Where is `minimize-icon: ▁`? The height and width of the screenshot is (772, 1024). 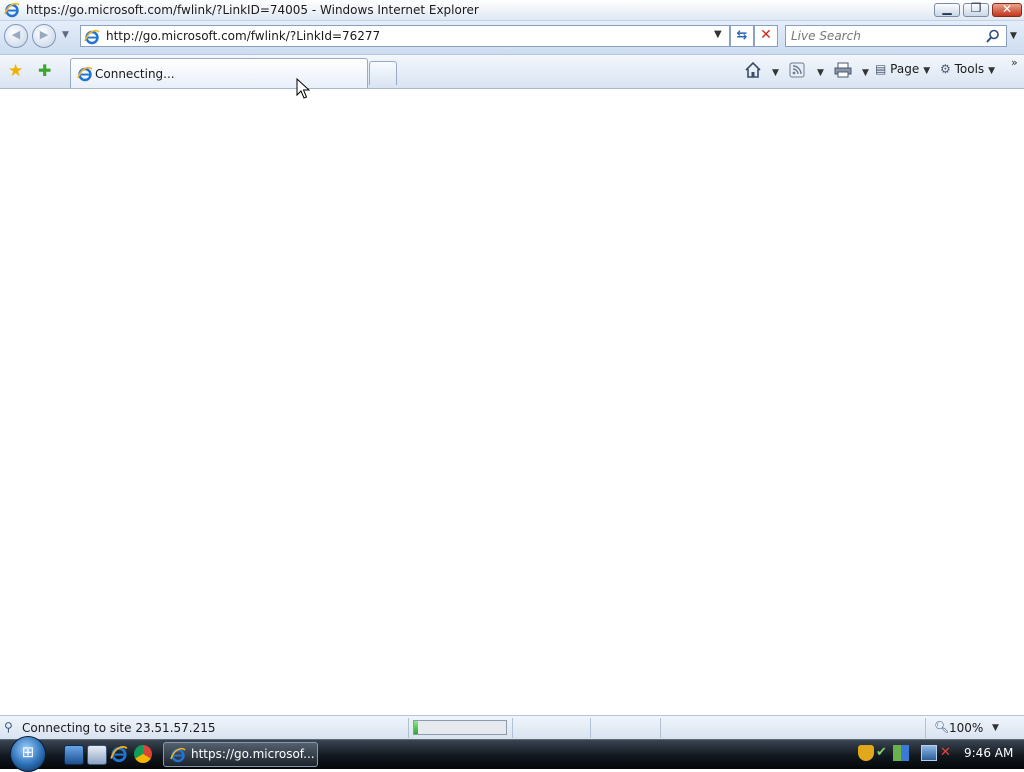 minimize-icon: ▁ is located at coordinates (947, 8).